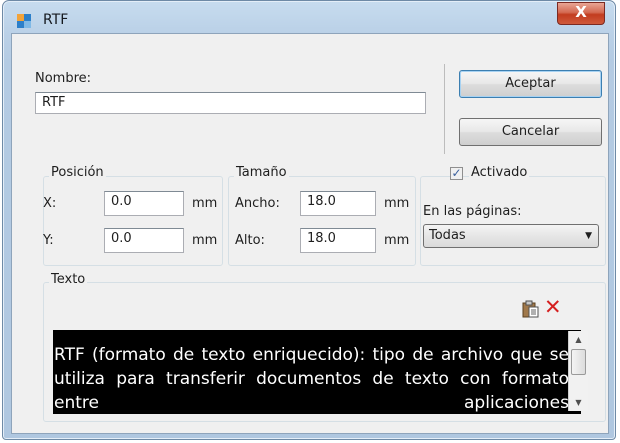  What do you see at coordinates (581, 13) in the screenshot?
I see `close-button: X` at bounding box center [581, 13].